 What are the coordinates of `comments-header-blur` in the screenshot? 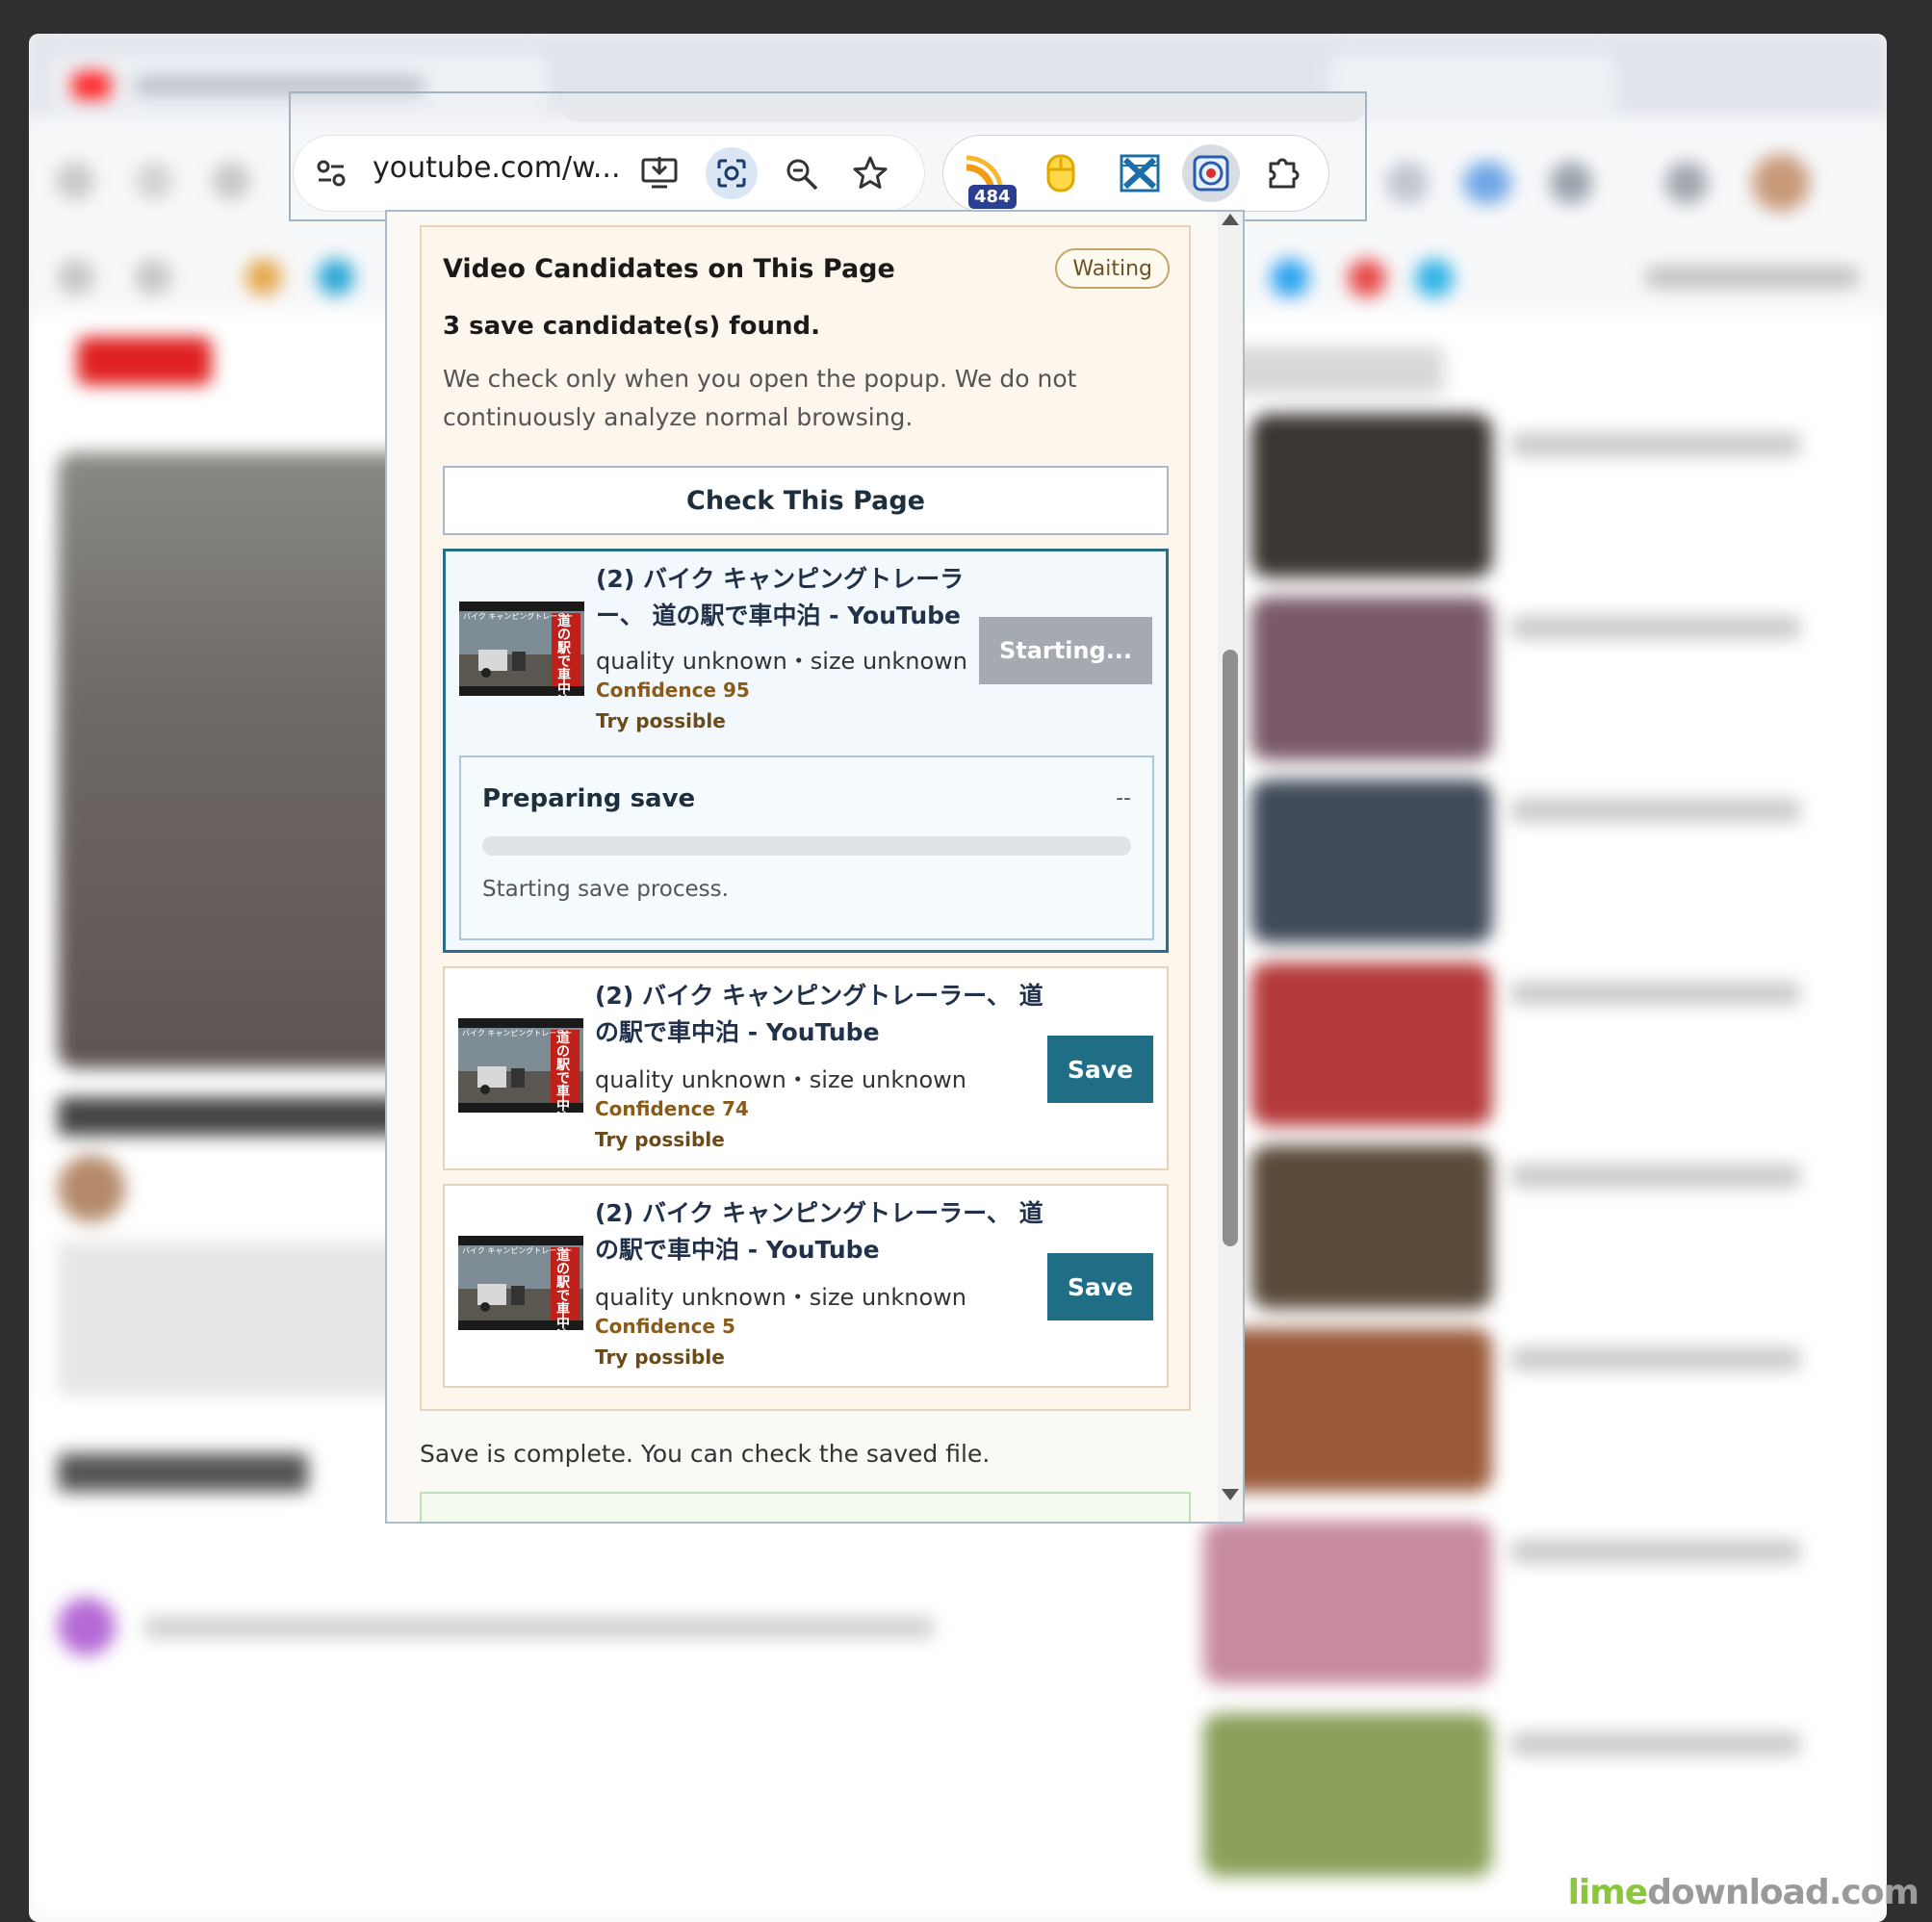 It's located at (183, 1472).